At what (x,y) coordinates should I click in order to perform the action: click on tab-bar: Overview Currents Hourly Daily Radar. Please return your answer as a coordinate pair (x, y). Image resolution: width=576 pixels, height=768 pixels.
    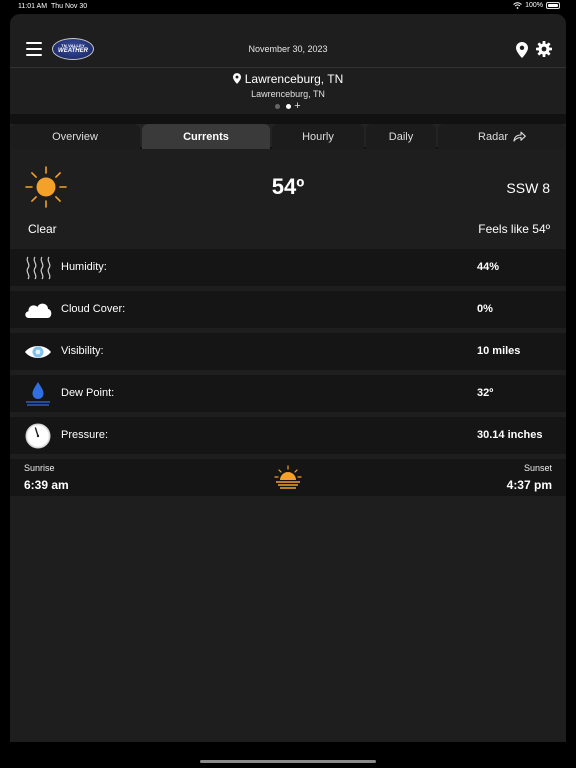
    Looking at the image, I should click on (288, 136).